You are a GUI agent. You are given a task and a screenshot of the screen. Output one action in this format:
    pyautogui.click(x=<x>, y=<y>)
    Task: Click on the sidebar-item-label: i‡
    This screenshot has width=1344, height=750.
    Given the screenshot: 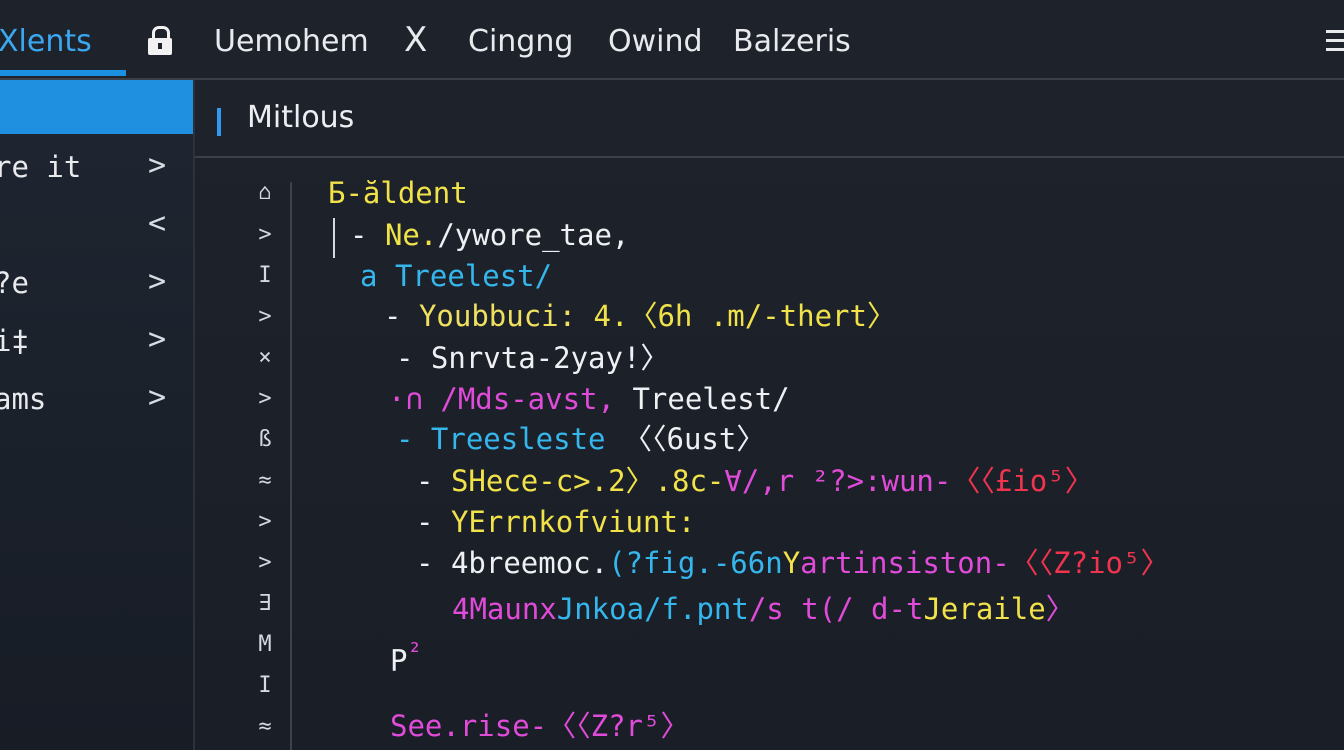 What is the action you would take?
    pyautogui.click(x=14, y=341)
    